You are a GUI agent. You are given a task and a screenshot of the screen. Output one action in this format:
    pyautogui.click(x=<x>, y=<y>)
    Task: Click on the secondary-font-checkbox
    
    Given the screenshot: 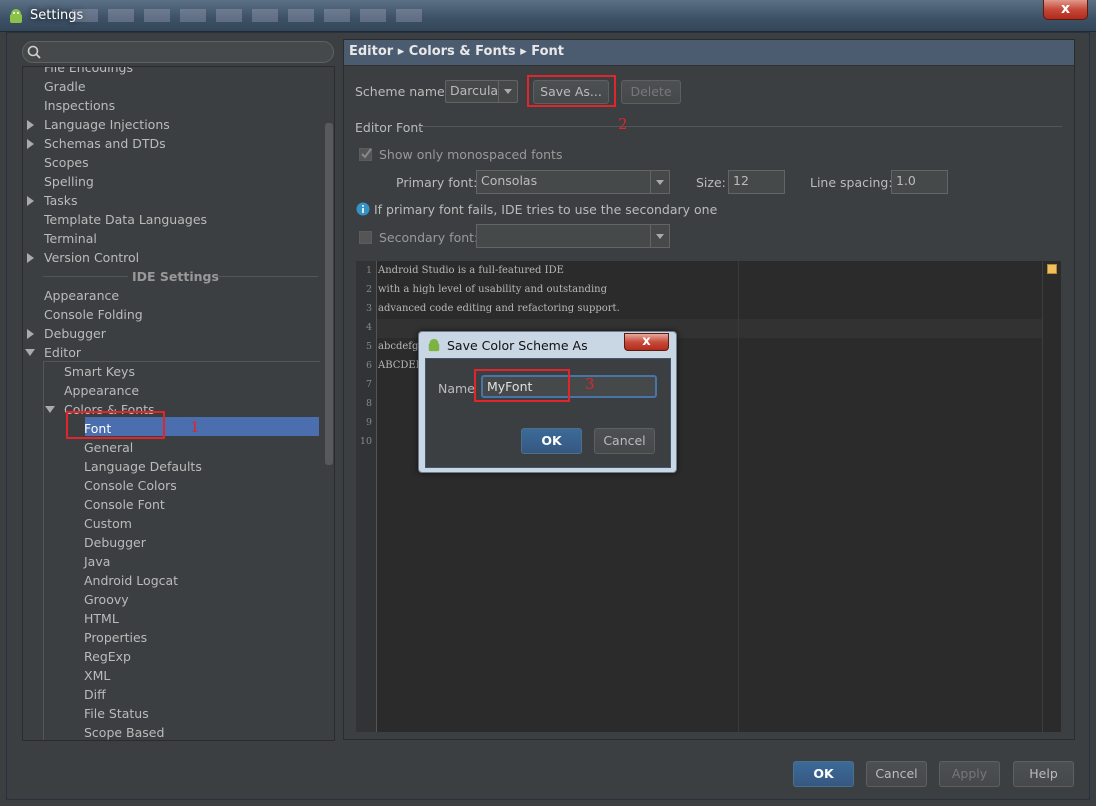 What is the action you would take?
    pyautogui.click(x=365, y=237)
    